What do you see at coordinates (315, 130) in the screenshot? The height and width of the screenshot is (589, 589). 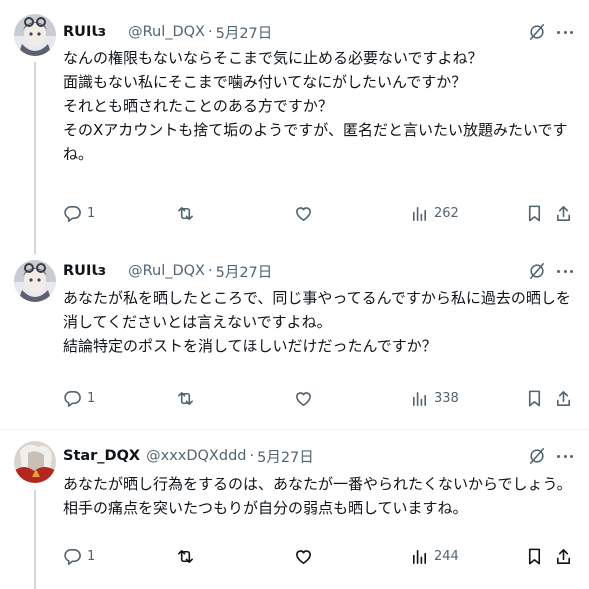 I see `tweet-line: そのXアカウントも捨て垢のようですが、匿名だと言いたい放題みたいです` at bounding box center [315, 130].